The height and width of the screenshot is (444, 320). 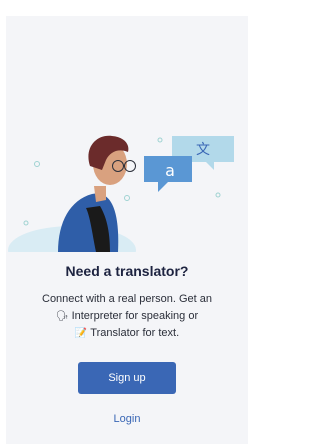 What do you see at coordinates (127, 378) in the screenshot?
I see `sign-up-button: Sign up` at bounding box center [127, 378].